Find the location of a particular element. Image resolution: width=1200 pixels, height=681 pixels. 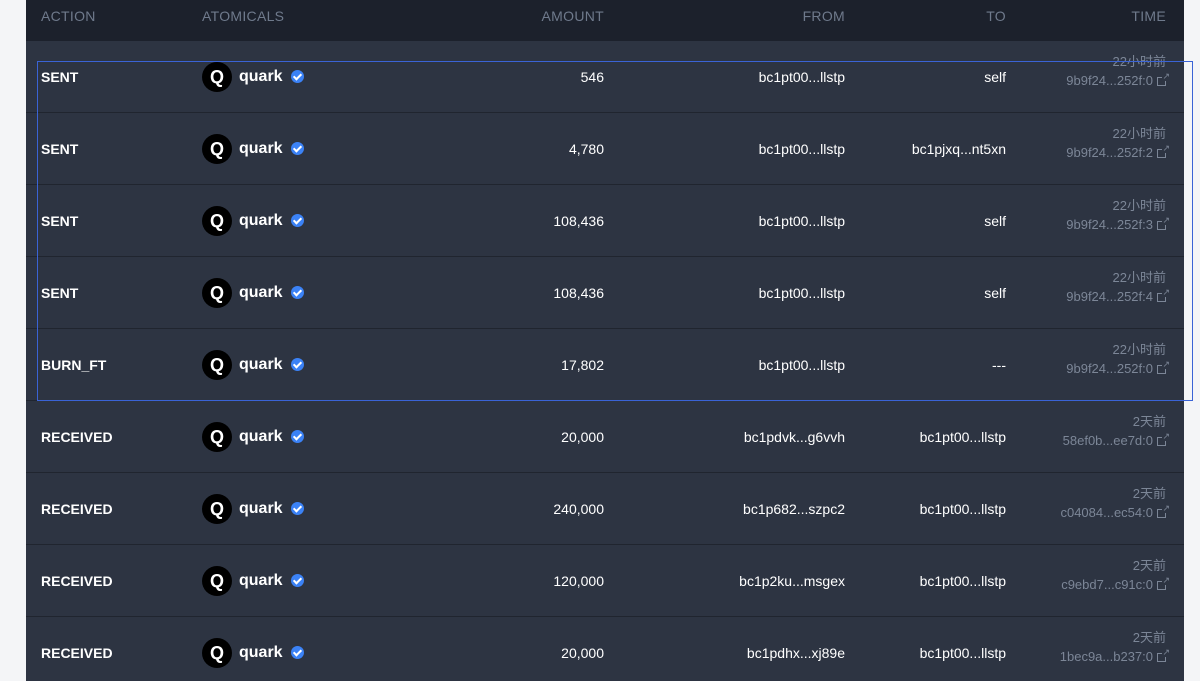

amount-value: 108,436 is located at coordinates (578, 293).